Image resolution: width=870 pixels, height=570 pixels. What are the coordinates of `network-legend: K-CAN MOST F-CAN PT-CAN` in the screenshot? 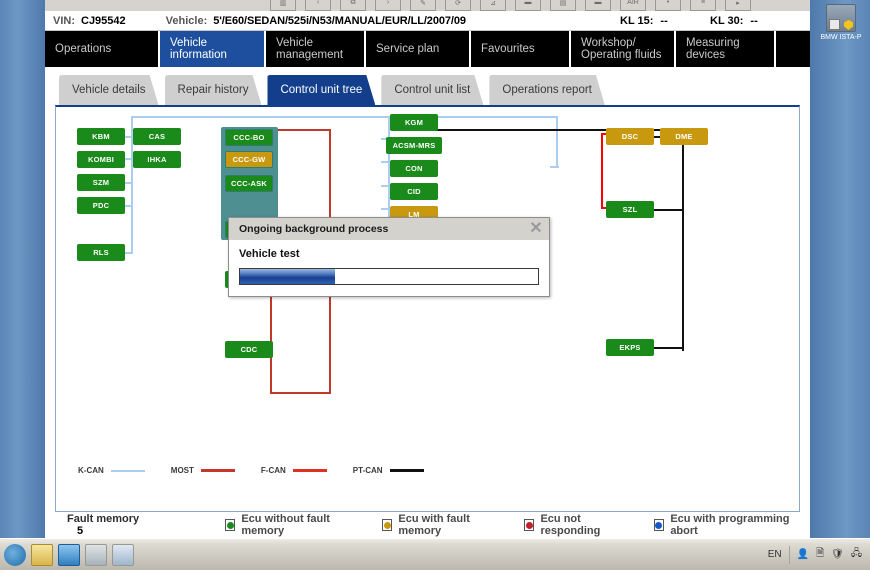 It's located at (264, 470).